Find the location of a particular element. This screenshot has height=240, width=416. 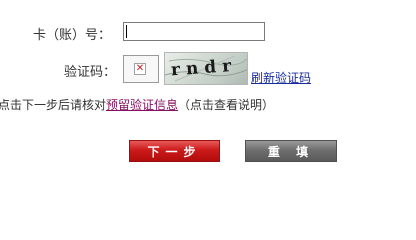

card-number-label: 卡（账）号： is located at coordinates (72, 35).